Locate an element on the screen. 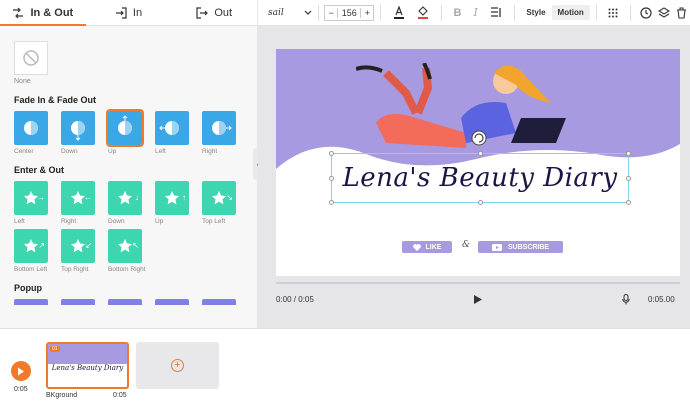  enter-tile: ↙ is located at coordinates (78, 246).